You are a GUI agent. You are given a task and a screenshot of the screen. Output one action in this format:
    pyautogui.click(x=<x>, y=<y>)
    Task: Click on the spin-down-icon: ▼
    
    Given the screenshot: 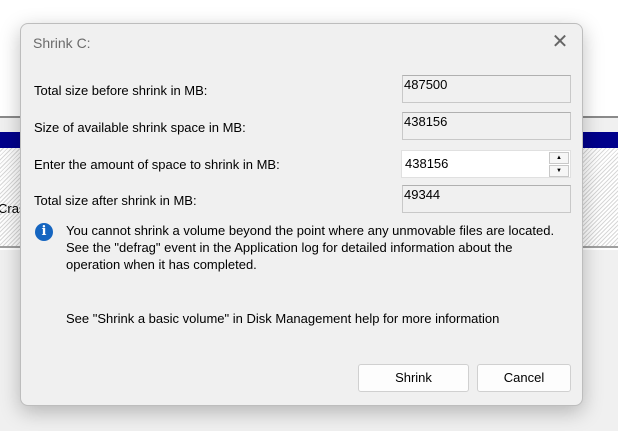 What is the action you would take?
    pyautogui.click(x=559, y=171)
    